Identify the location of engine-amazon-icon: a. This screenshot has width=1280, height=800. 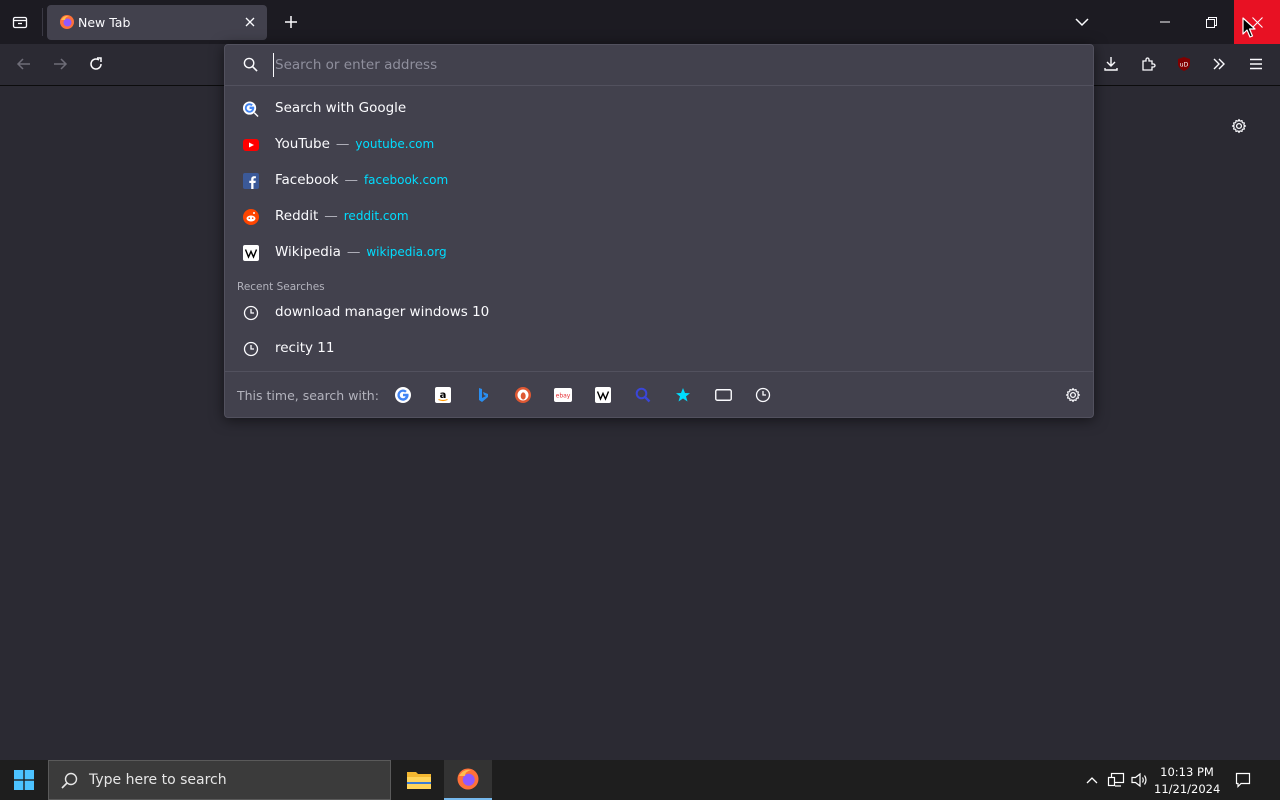
(443, 395).